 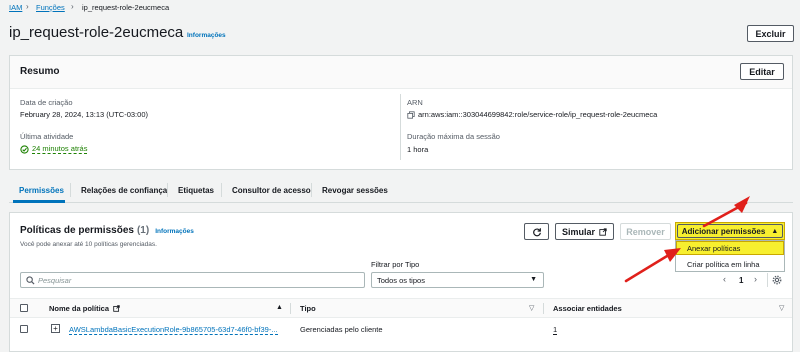 I want to click on breadcrumb-roles-link: Funções, so click(x=50, y=7).